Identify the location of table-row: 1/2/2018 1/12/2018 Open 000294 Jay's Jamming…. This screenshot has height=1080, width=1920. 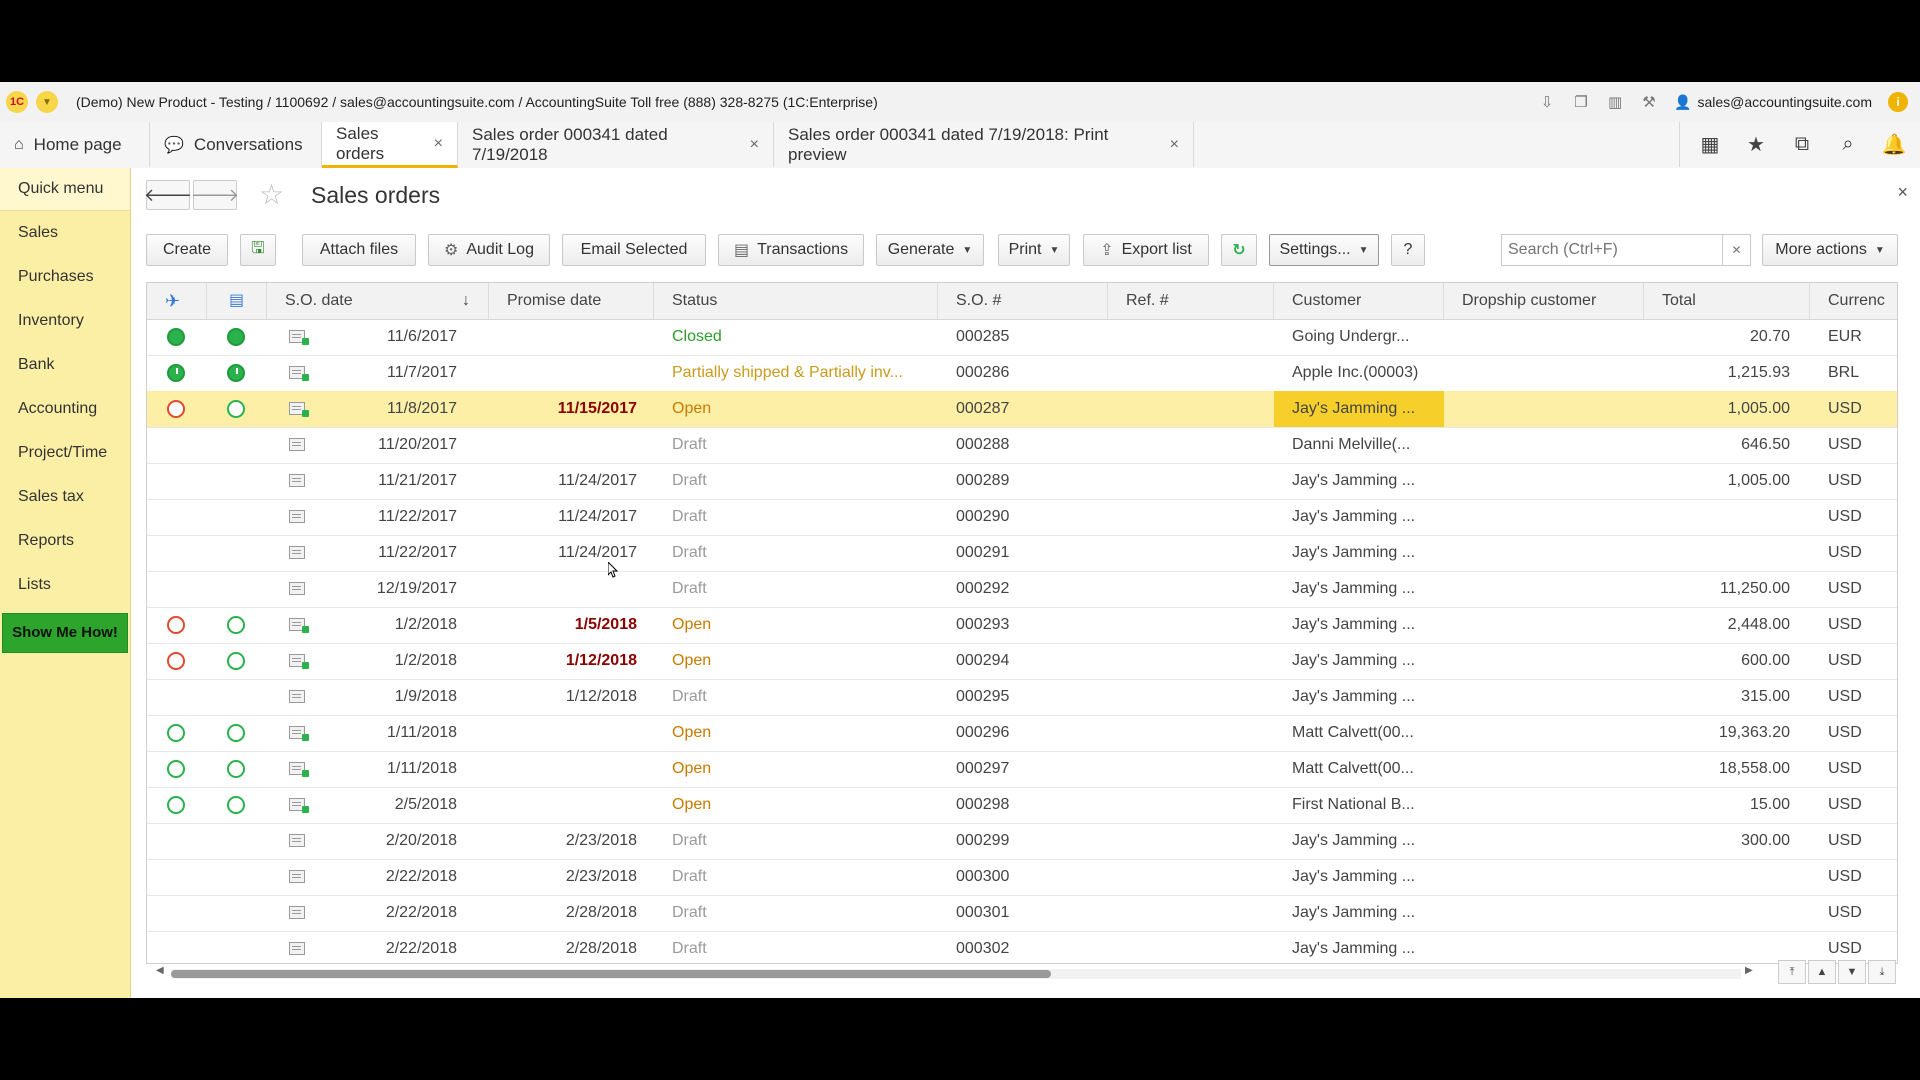
(1022, 661).